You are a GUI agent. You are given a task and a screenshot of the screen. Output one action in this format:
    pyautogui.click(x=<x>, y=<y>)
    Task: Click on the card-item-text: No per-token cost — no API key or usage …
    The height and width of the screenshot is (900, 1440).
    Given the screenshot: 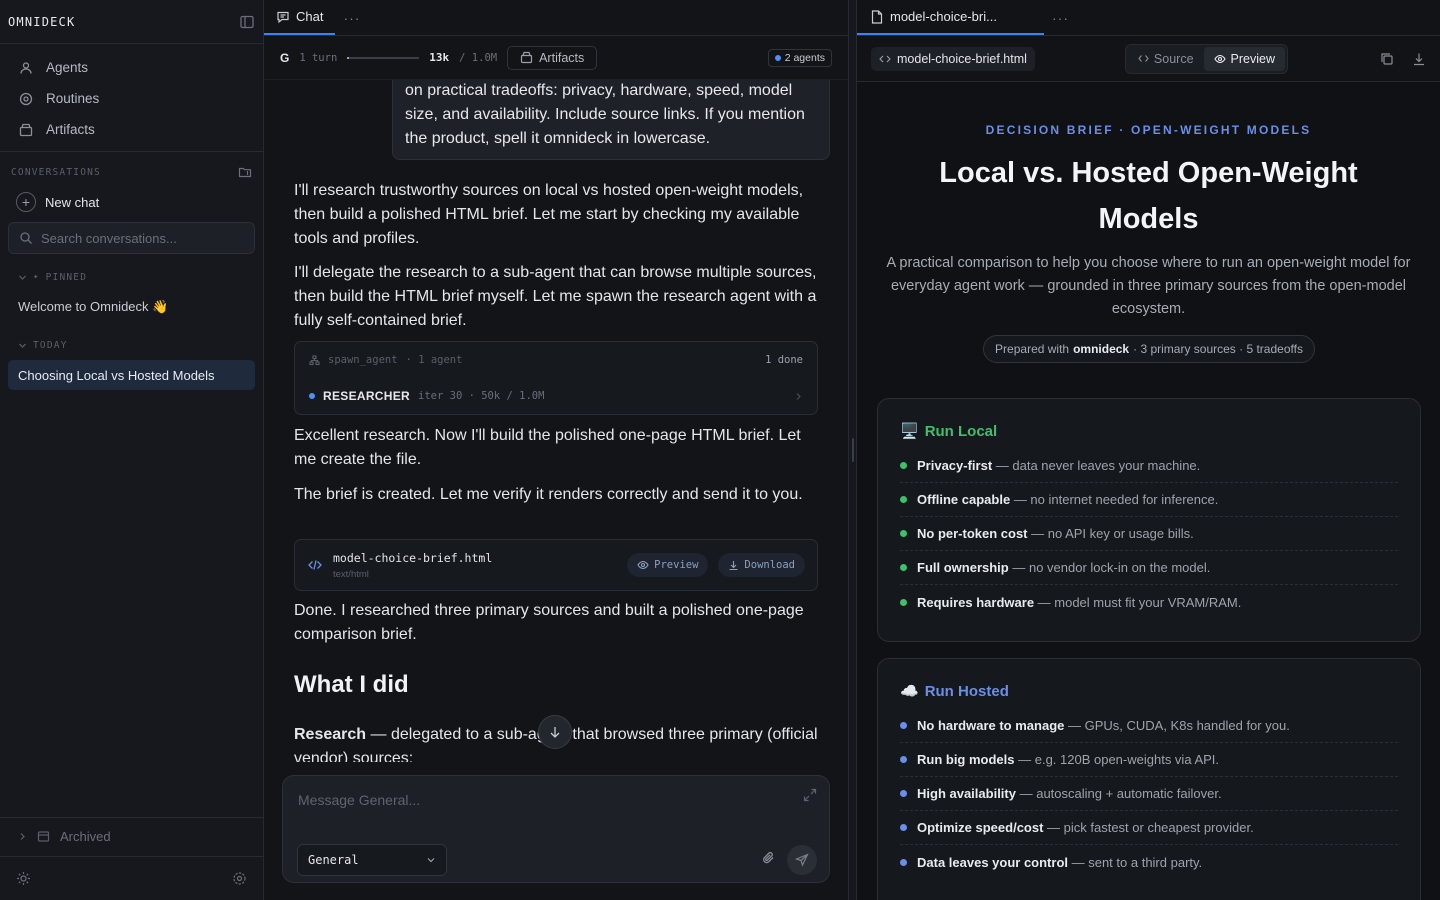 What is the action you would take?
    pyautogui.click(x=1055, y=533)
    